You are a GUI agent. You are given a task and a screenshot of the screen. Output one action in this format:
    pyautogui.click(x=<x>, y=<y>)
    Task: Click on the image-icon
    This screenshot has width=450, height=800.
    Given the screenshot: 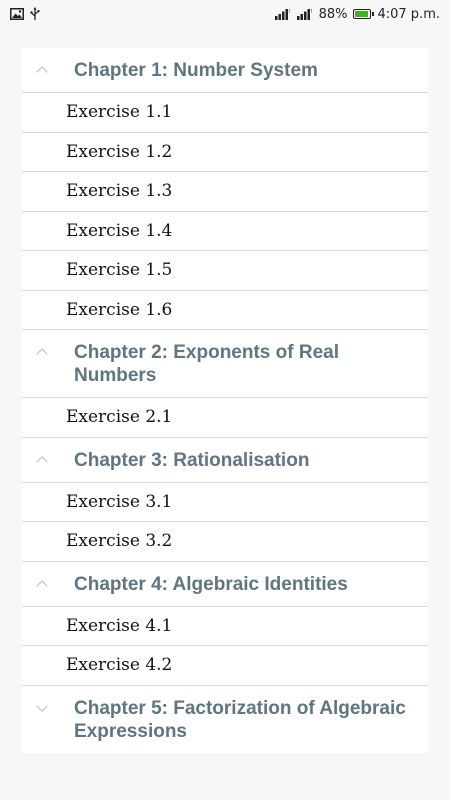 What is the action you would take?
    pyautogui.click(x=17, y=14)
    